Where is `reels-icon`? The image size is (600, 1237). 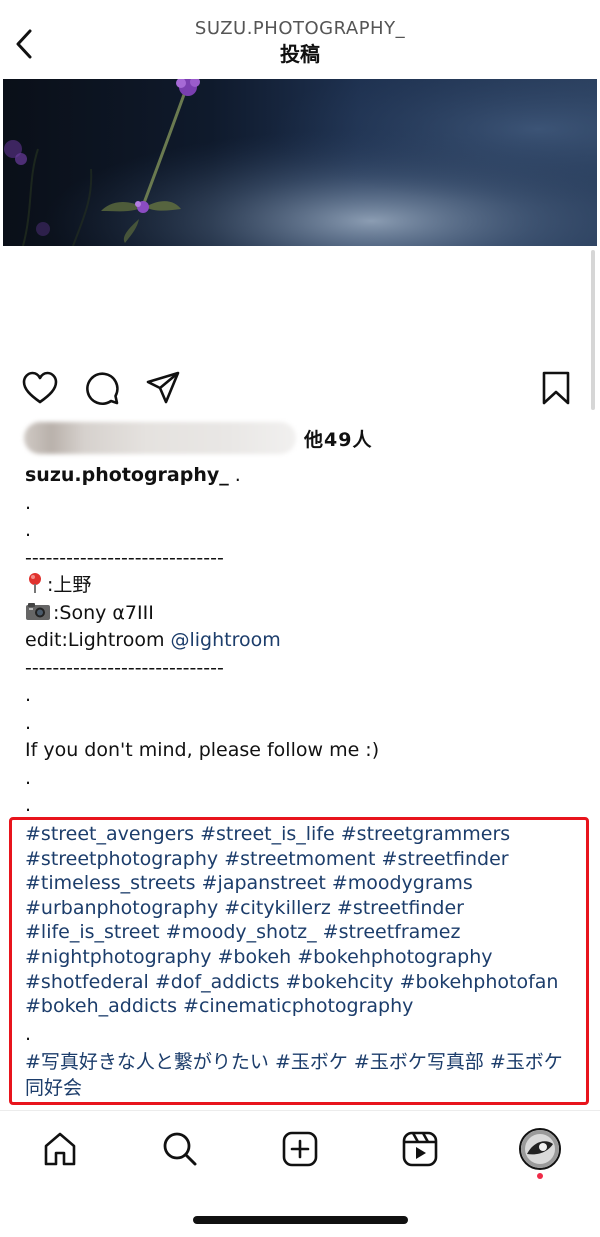 reels-icon is located at coordinates (420, 1149).